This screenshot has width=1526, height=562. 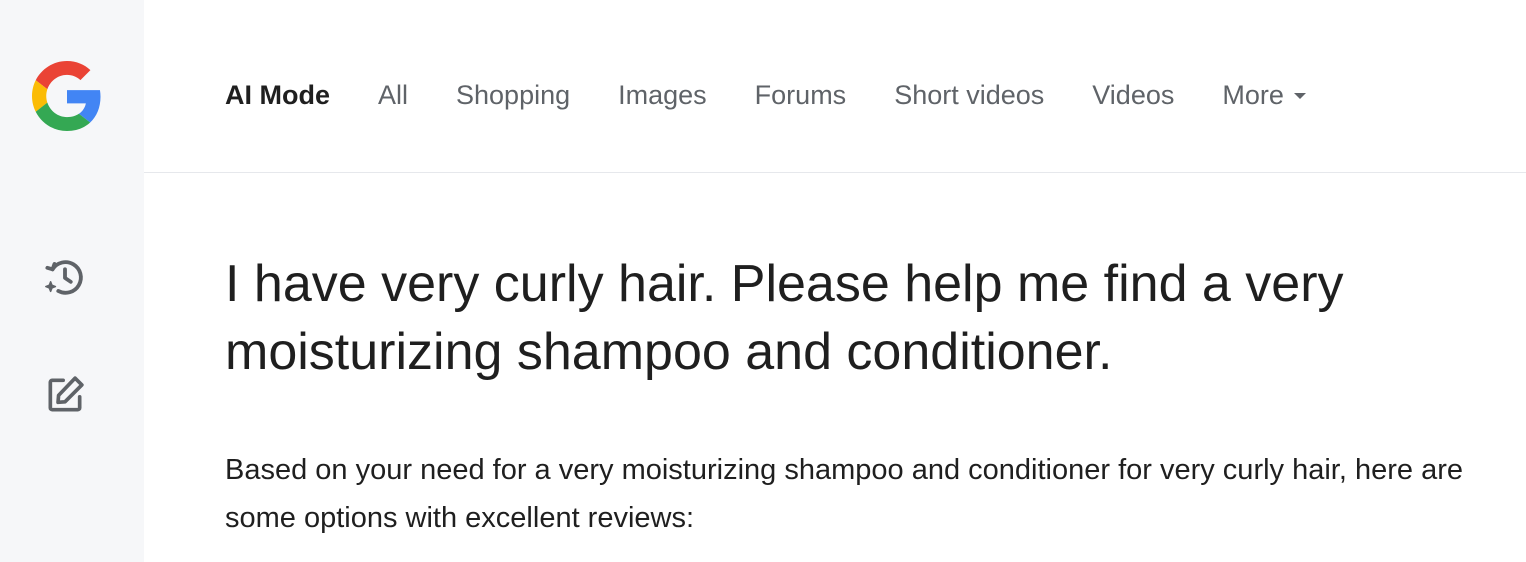 What do you see at coordinates (1299, 96) in the screenshot?
I see `dropdown-caret-icon` at bounding box center [1299, 96].